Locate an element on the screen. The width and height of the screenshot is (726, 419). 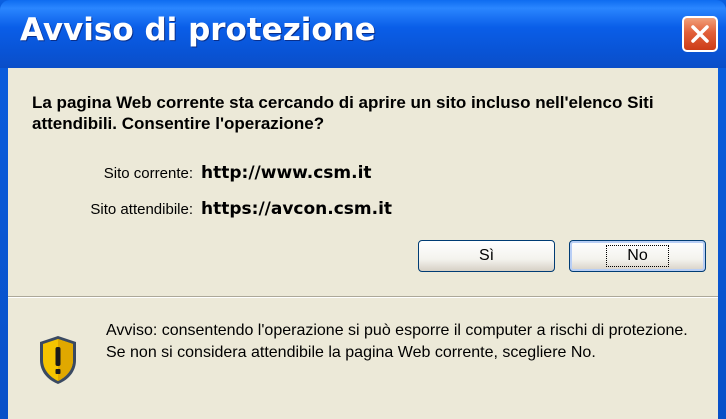
no-button: No is located at coordinates (637, 256).